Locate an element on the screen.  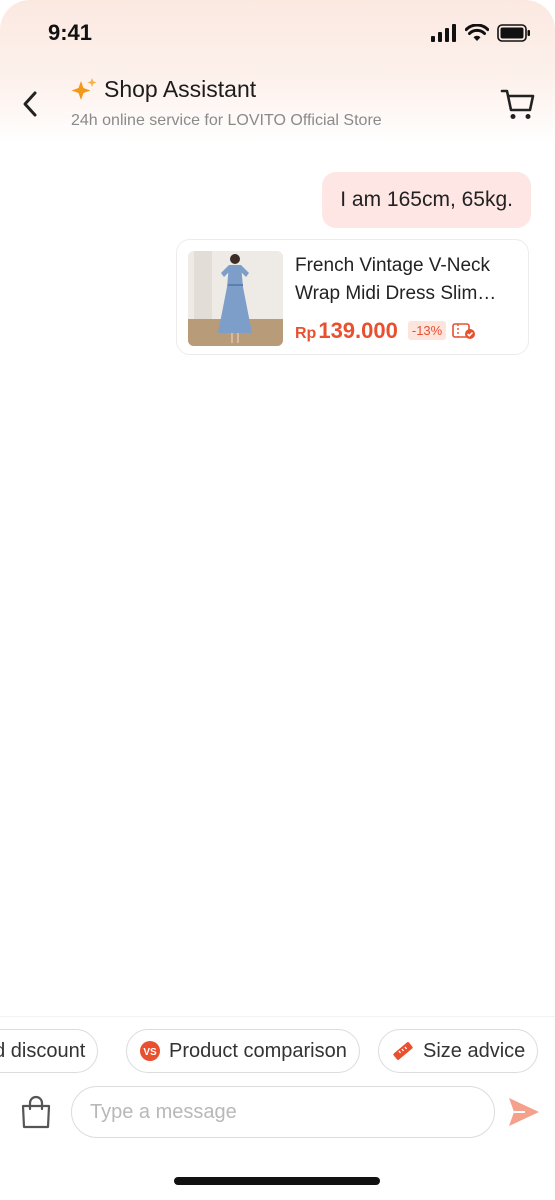
chip-label: Size advice is located at coordinates (474, 1050).